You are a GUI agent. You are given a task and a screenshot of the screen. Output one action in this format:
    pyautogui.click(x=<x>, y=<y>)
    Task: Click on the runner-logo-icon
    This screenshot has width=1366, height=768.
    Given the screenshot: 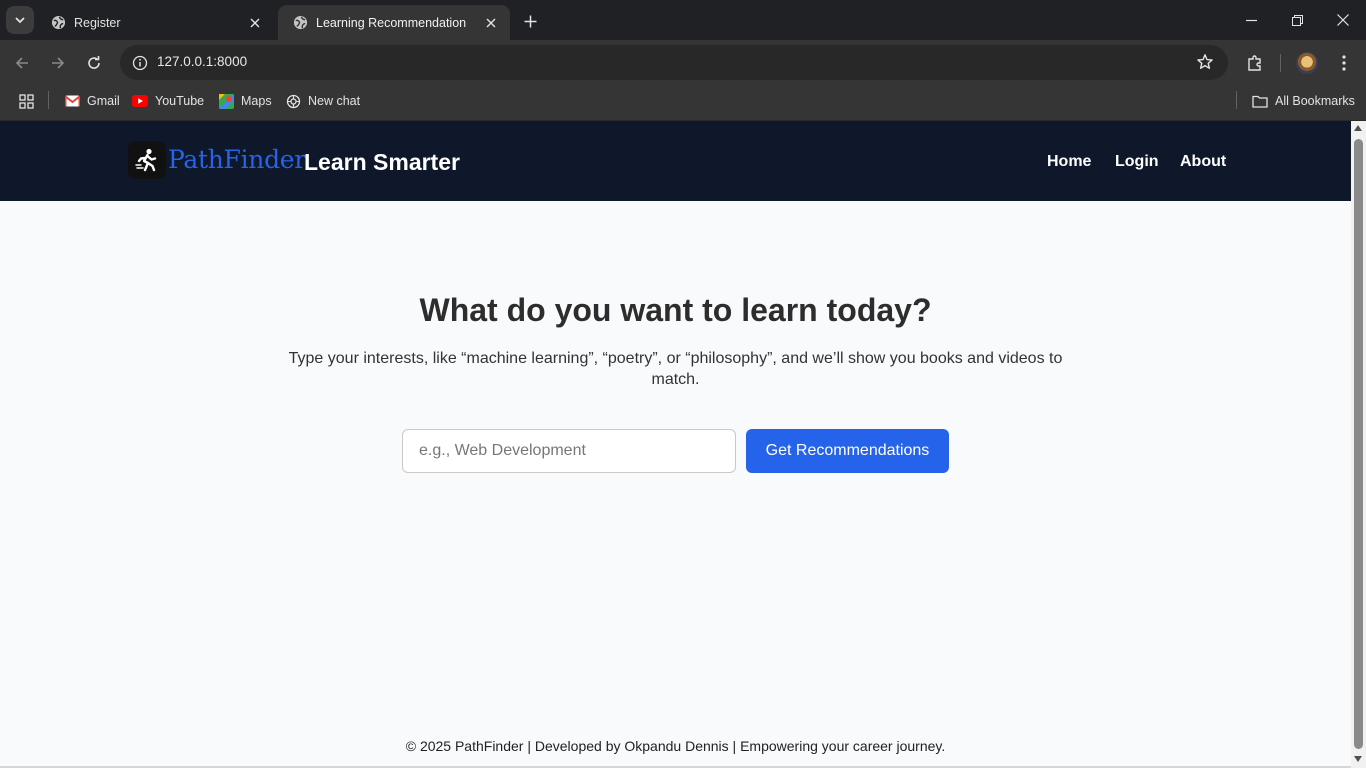 What is the action you would take?
    pyautogui.click(x=146, y=160)
    